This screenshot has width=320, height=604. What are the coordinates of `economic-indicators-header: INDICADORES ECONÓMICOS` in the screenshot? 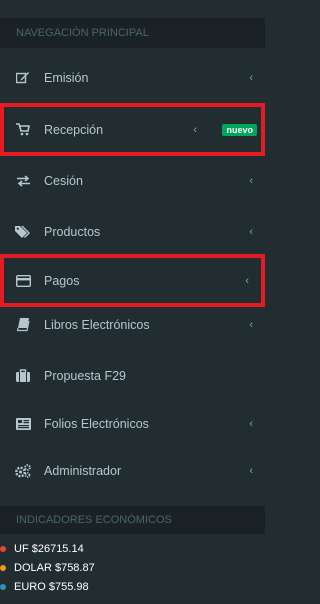 It's located at (132, 520).